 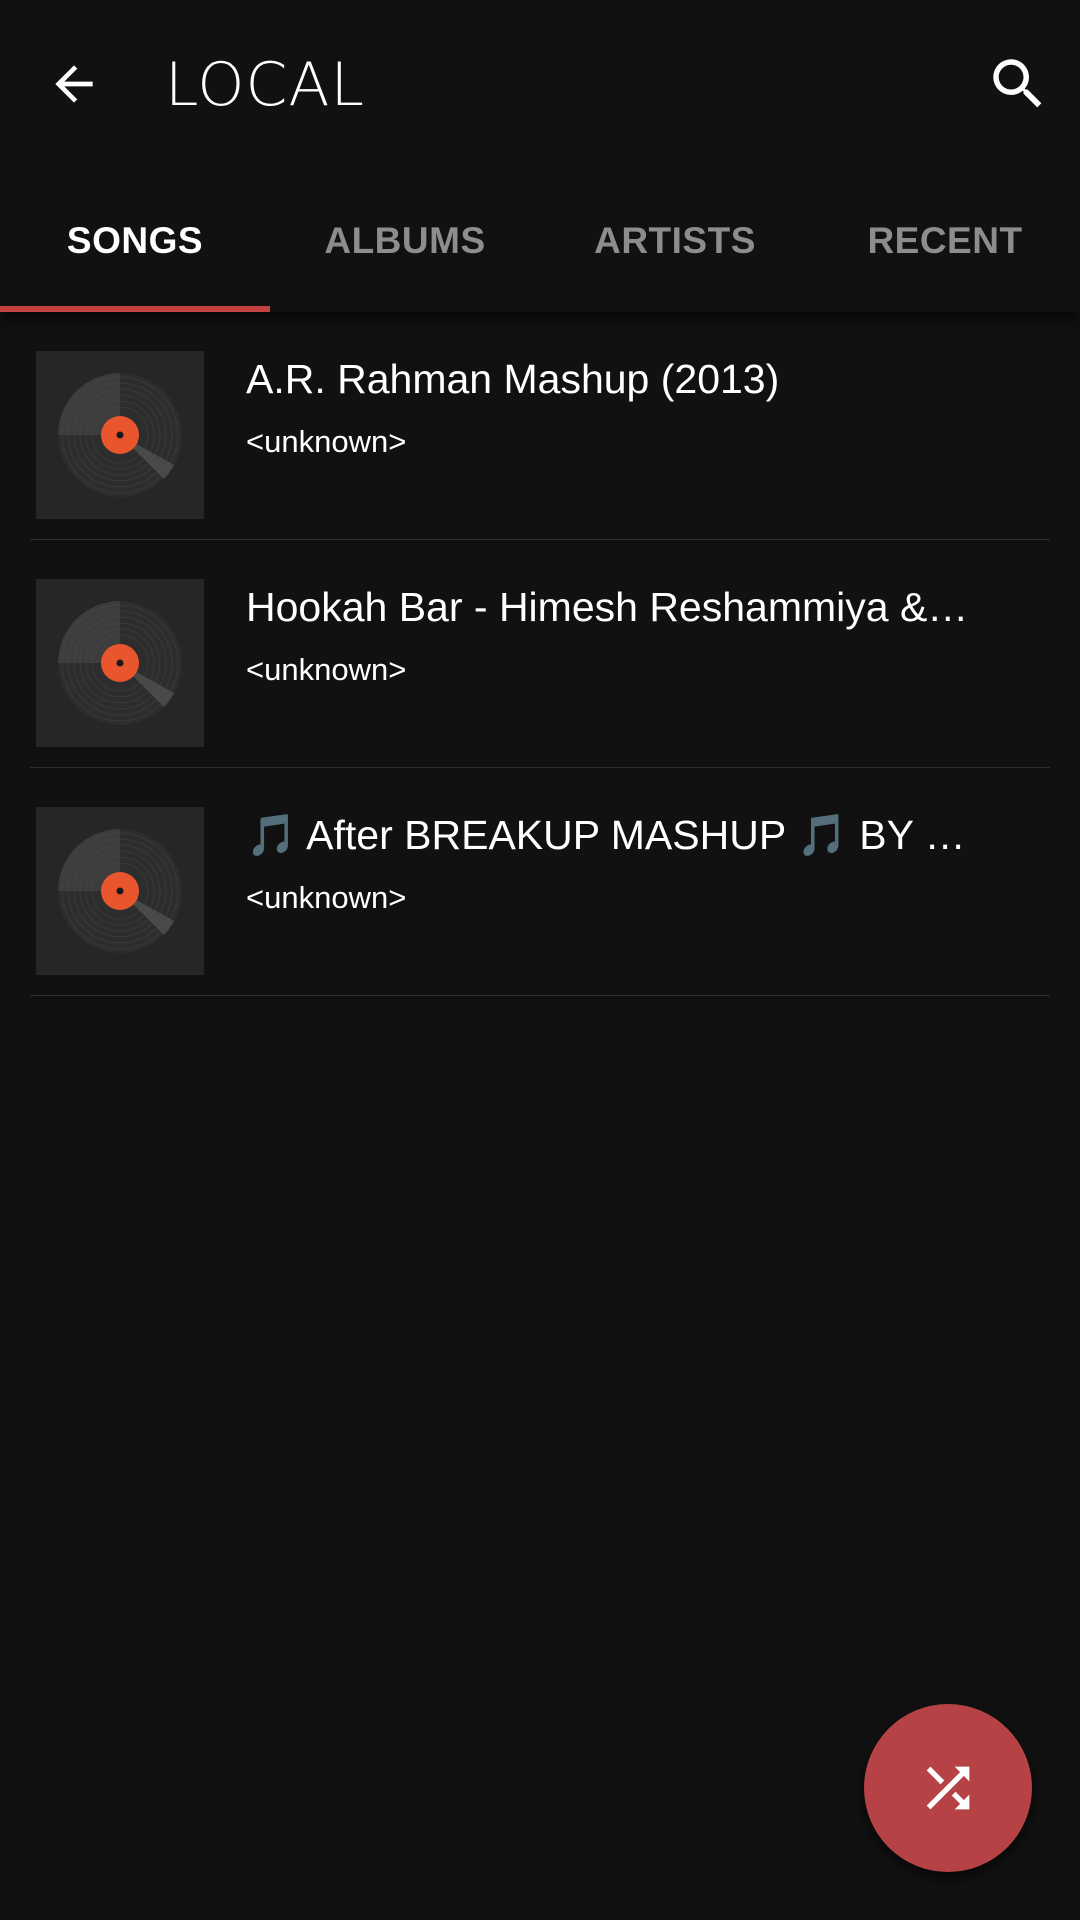 I want to click on back-button, so click(x=74, y=84).